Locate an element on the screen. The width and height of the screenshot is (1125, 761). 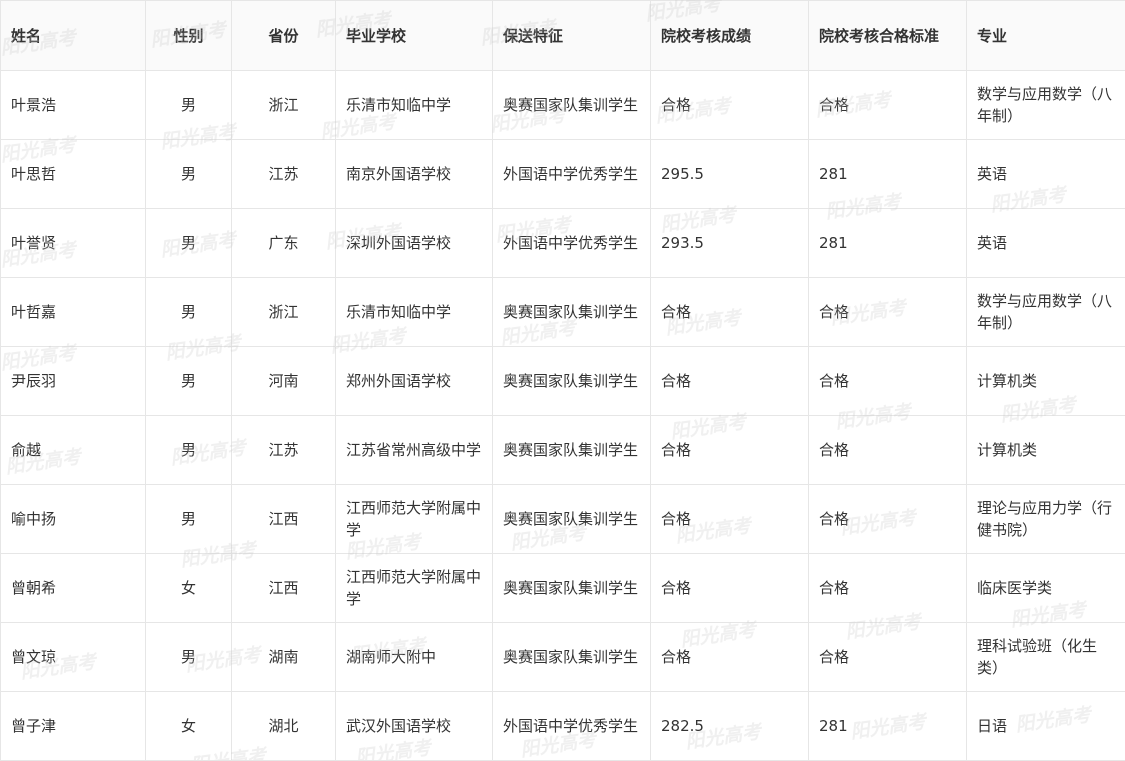
cell-name: 俞越 is located at coordinates (73, 450).